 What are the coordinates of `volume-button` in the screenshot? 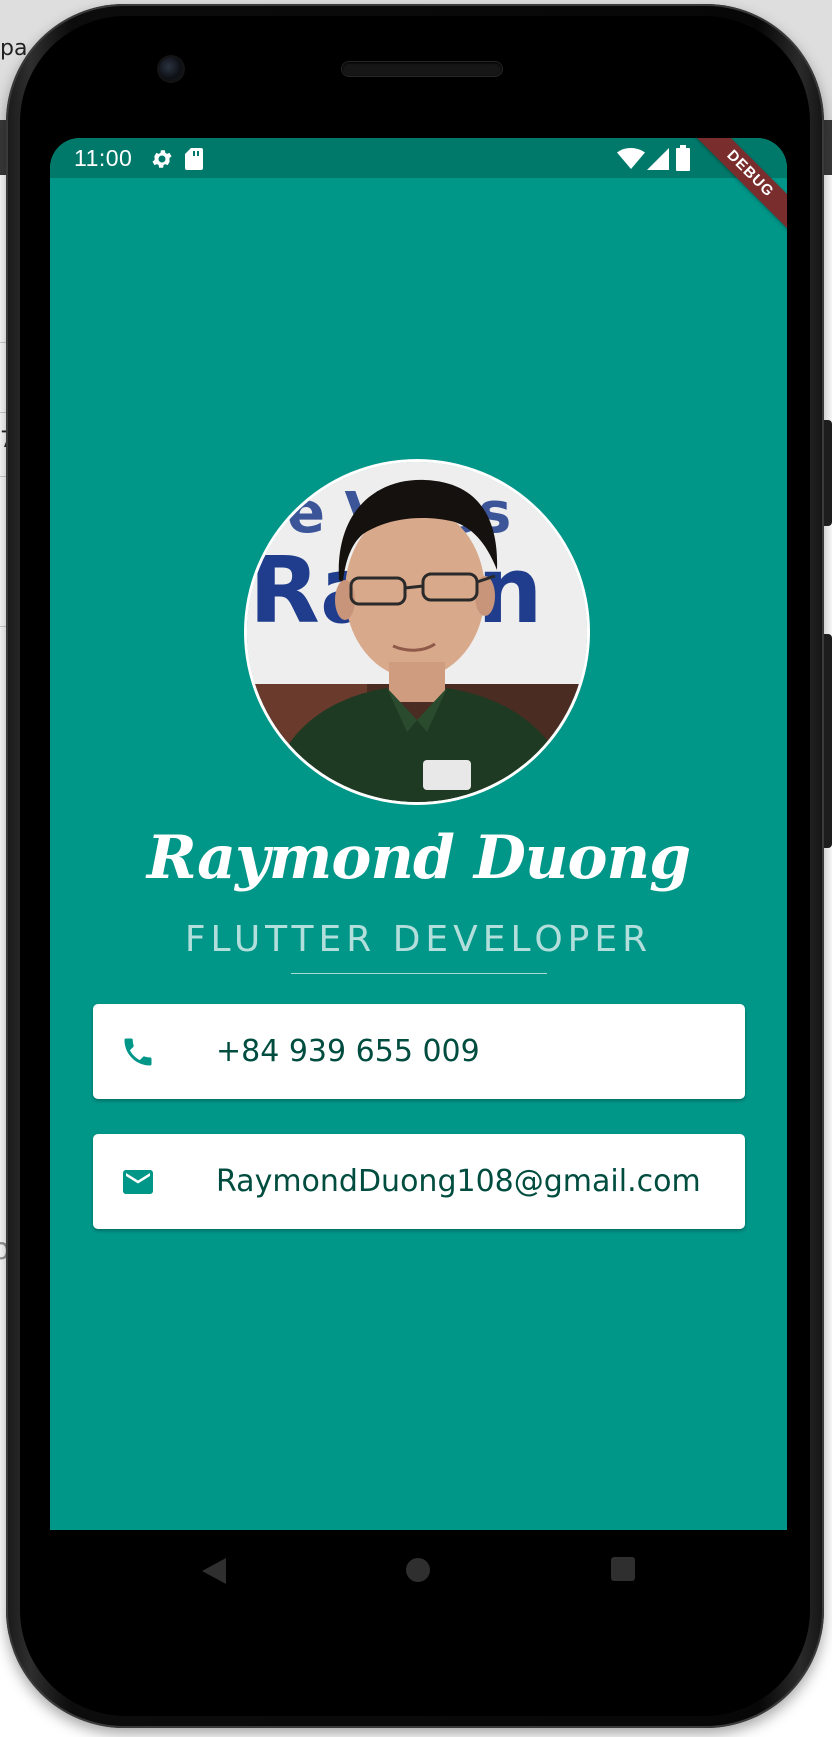 It's located at (828, 473).